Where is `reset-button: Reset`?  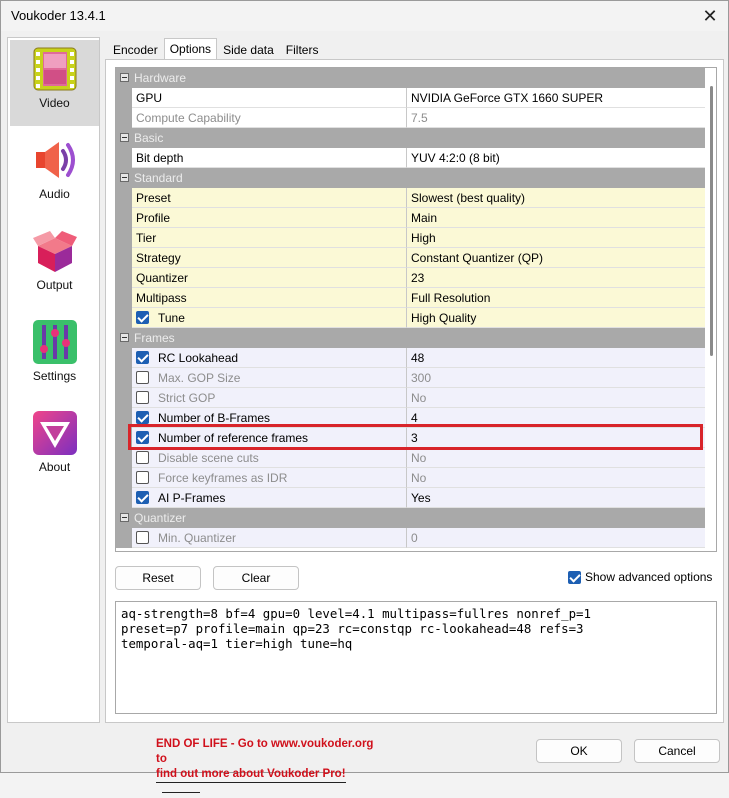
reset-button: Reset is located at coordinates (158, 578).